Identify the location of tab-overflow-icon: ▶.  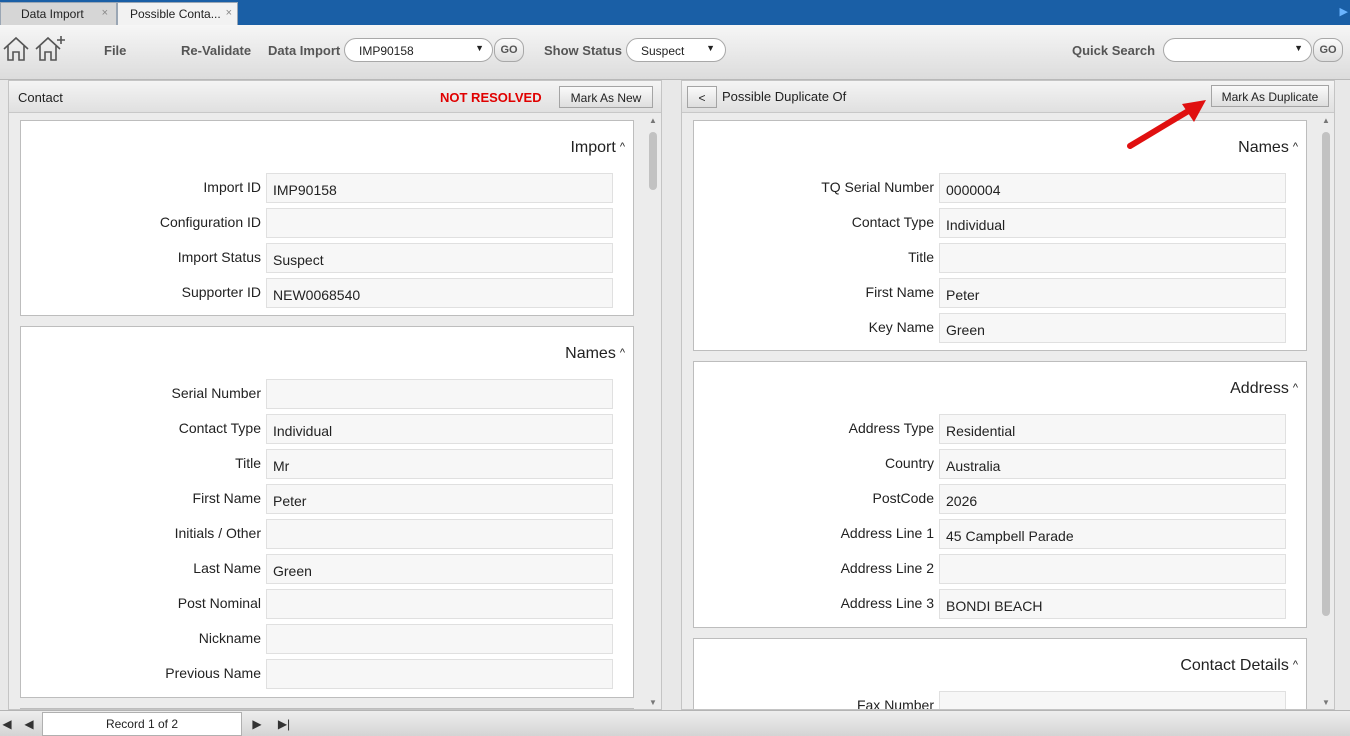
(1344, 11).